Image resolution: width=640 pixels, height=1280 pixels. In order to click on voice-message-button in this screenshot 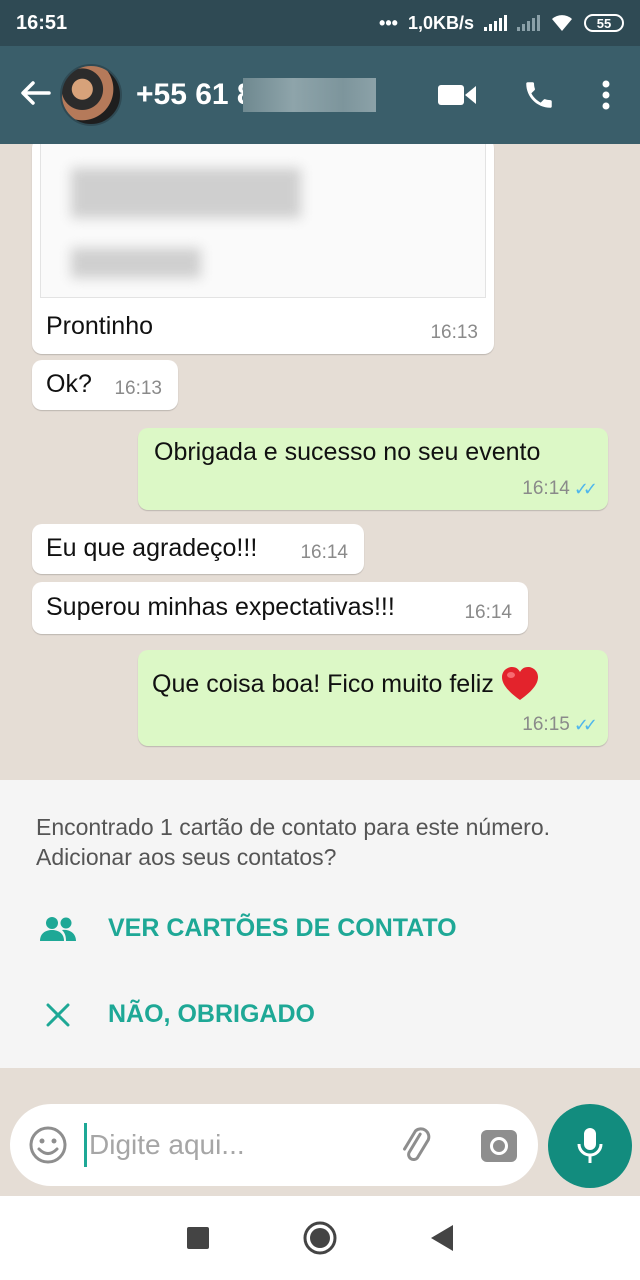, I will do `click(590, 1146)`.